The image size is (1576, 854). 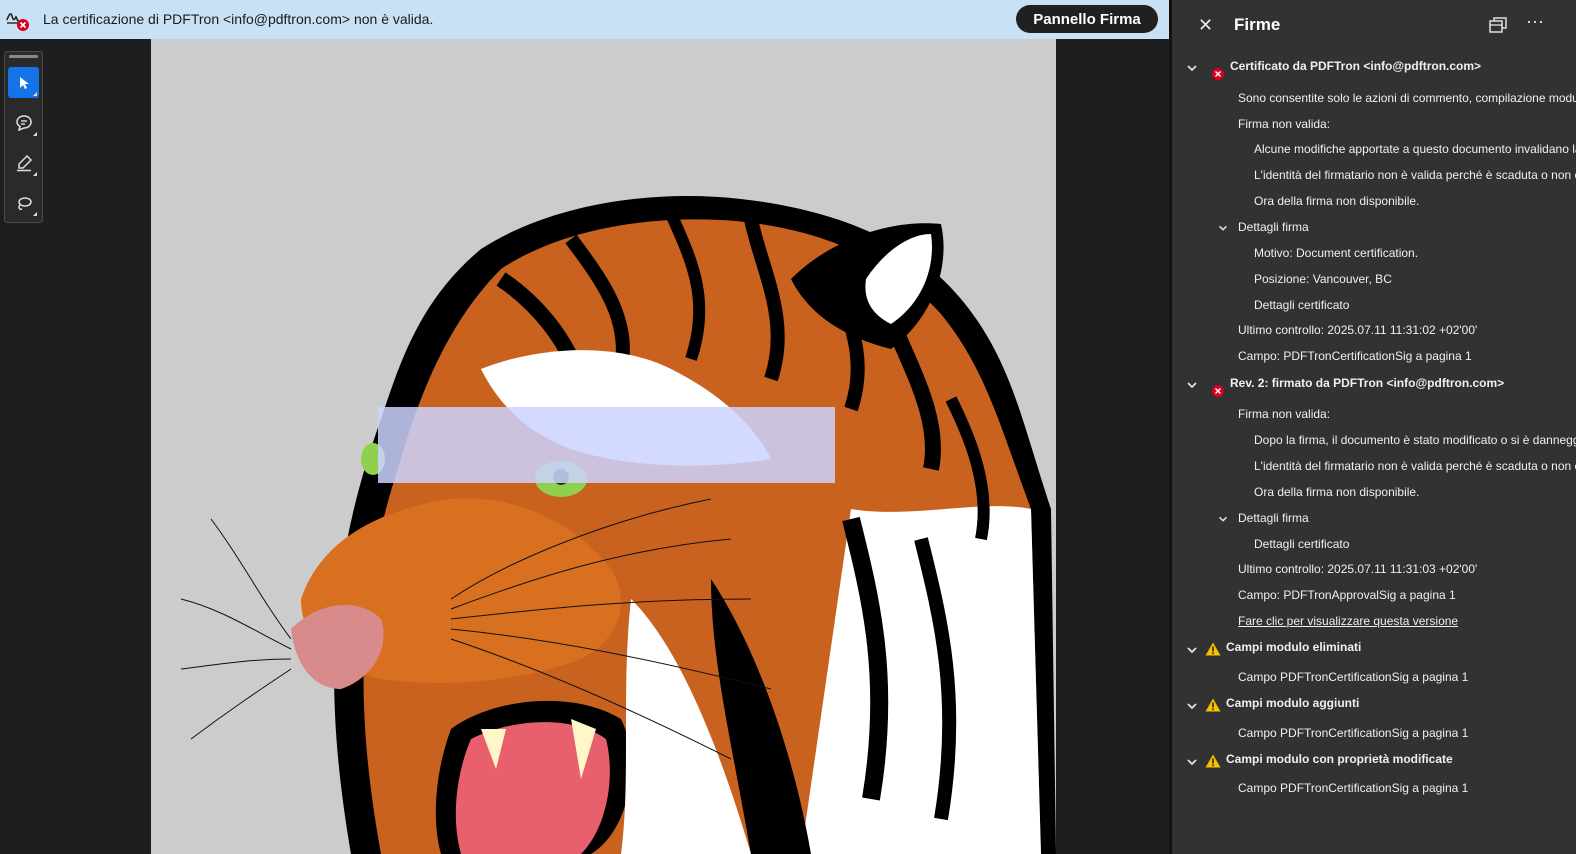 What do you see at coordinates (1337, 201) in the screenshot?
I see `sig1-reason-3: Ora della firma non disponibile.` at bounding box center [1337, 201].